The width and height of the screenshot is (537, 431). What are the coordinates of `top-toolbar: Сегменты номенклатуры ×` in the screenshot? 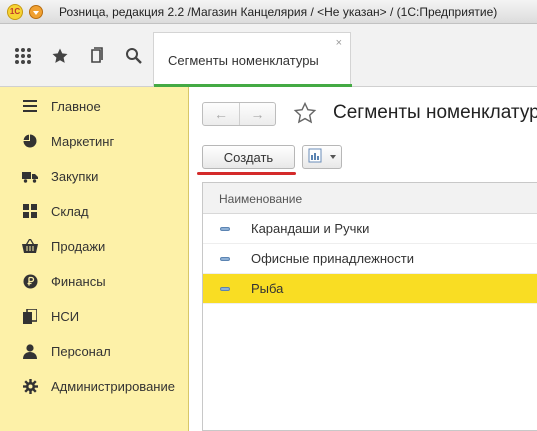 It's located at (268, 55).